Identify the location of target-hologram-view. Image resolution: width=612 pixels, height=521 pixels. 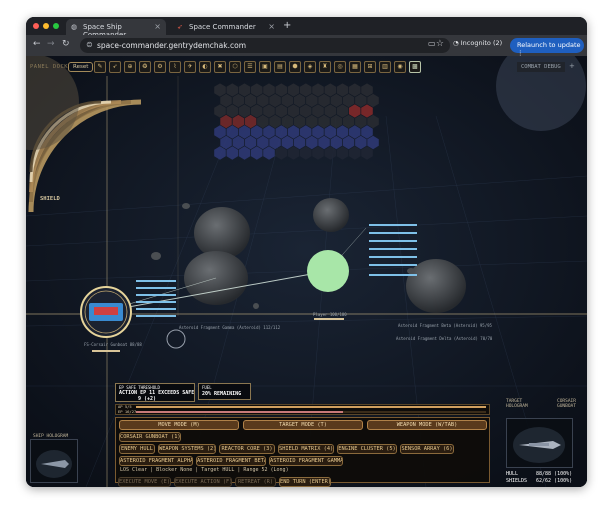
(539, 443).